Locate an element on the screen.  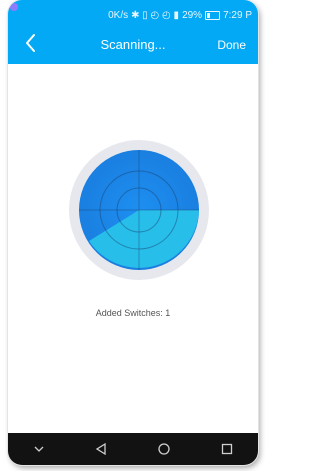
back-triangle-icon is located at coordinates (101, 449).